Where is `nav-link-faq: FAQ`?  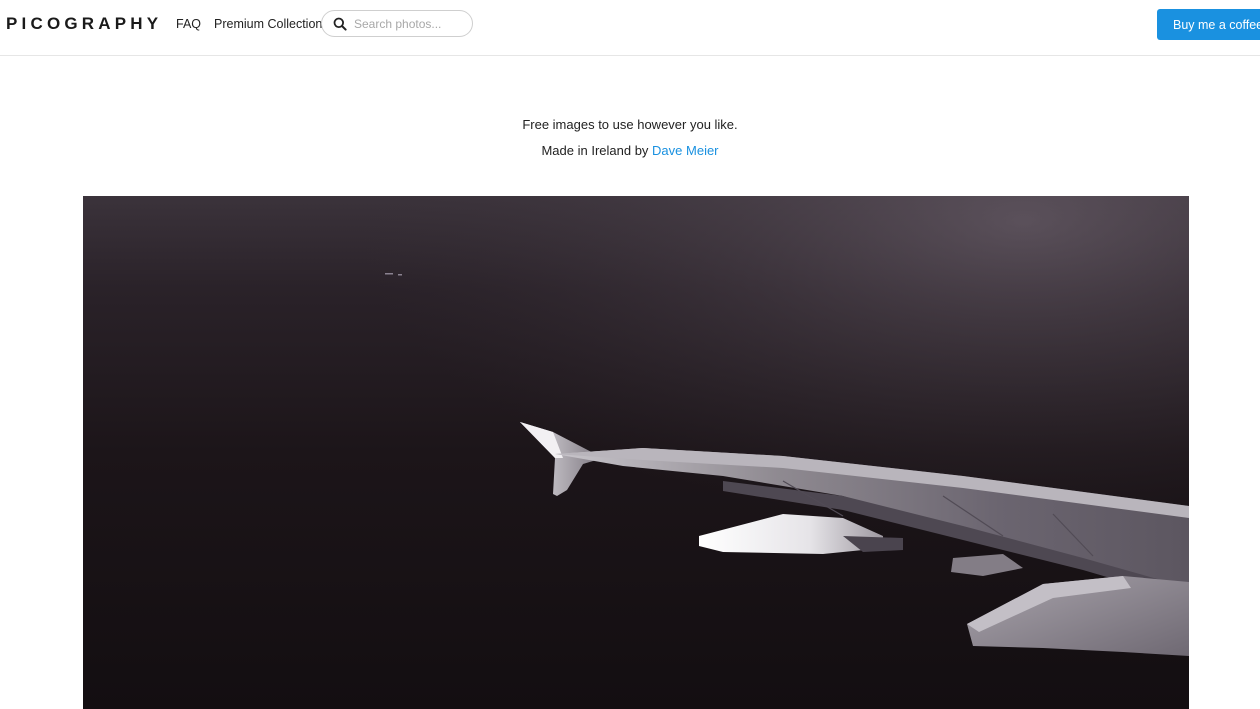
nav-link-faq: FAQ is located at coordinates (188, 24).